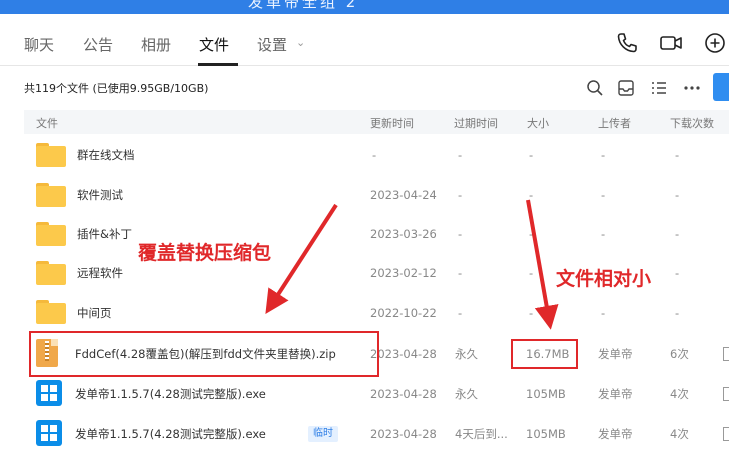 This screenshot has width=729, height=450. Describe the element at coordinates (542, 264) in the screenshot. I see `arrow-to-size` at that location.